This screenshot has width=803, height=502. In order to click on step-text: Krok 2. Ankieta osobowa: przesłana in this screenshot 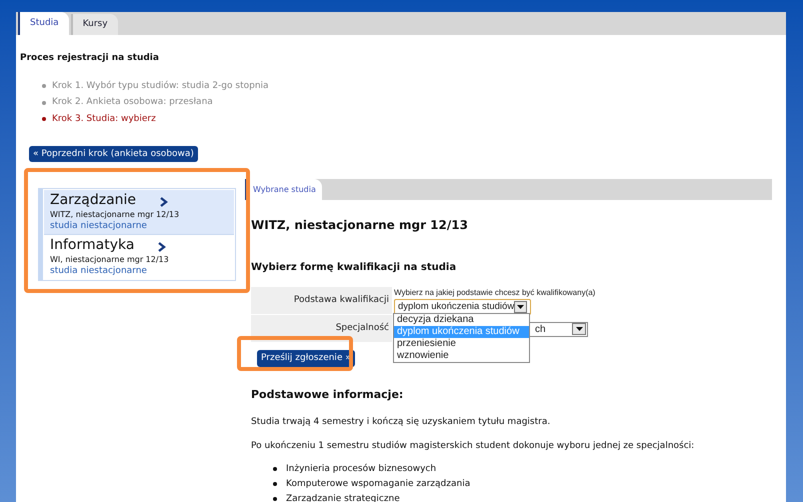, I will do `click(132, 102)`.